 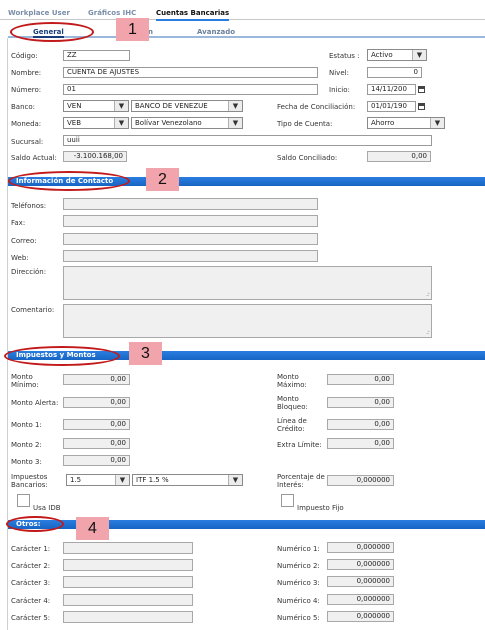 What do you see at coordinates (96, 106) in the screenshot?
I see `banco-code-select: VEN ▼` at bounding box center [96, 106].